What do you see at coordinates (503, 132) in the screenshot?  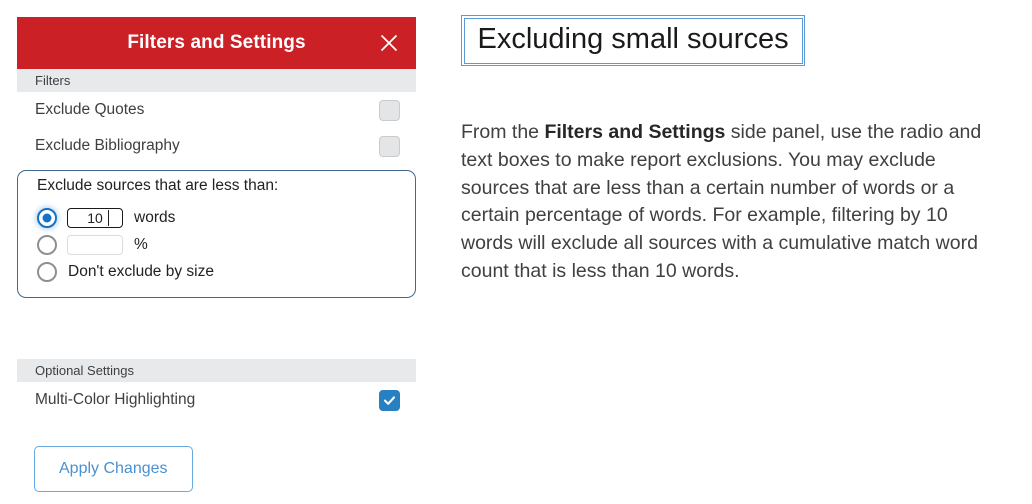 I see `paragraph-part-before: From the` at bounding box center [503, 132].